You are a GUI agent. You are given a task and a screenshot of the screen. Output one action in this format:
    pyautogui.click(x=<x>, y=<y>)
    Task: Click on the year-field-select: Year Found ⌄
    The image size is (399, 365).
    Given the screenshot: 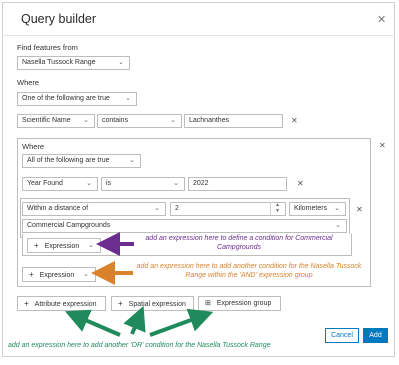 What is the action you would take?
    pyautogui.click(x=60, y=184)
    